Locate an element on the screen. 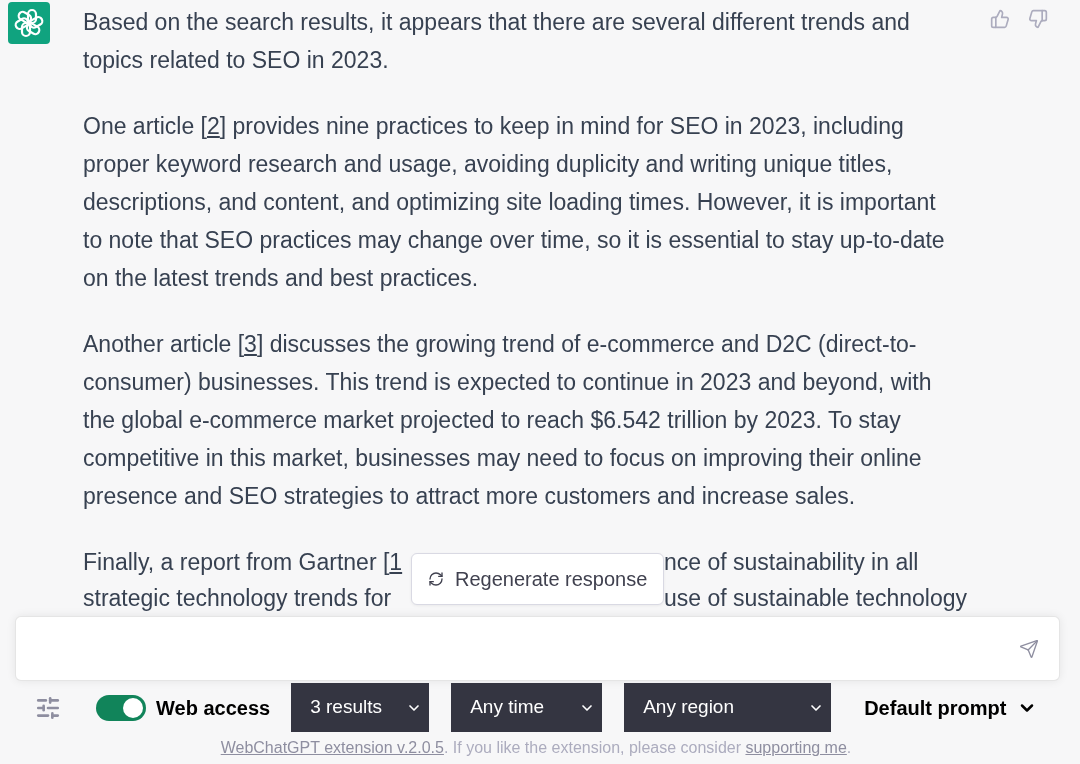 This screenshot has height=764, width=1080. citation-link: 1 is located at coordinates (396, 562).